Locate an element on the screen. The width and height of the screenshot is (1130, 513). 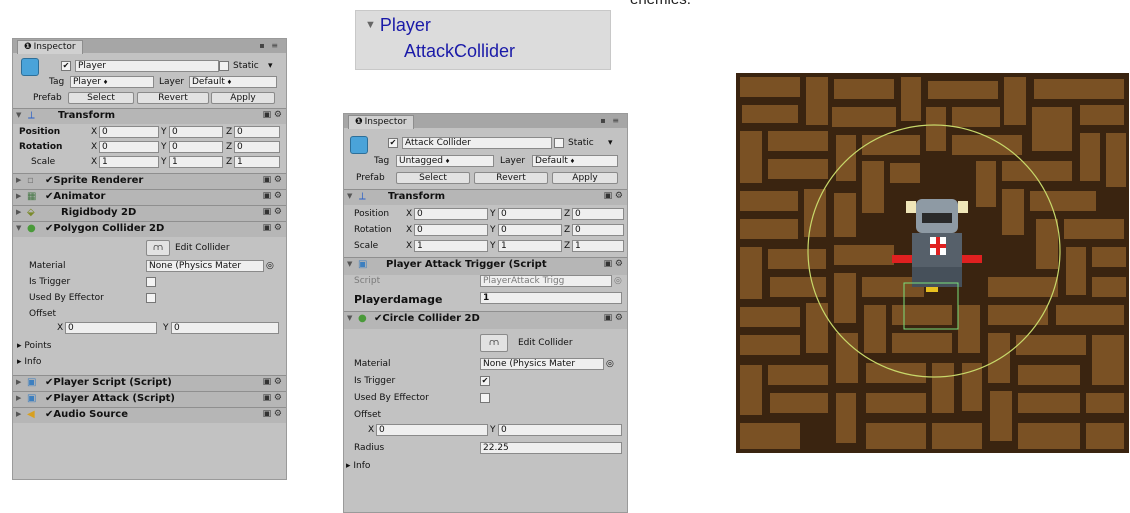
rigidbody-header: ▶ ⬙ Rigidbody 2D ▣ ⚙ is located at coordinates (149, 213).